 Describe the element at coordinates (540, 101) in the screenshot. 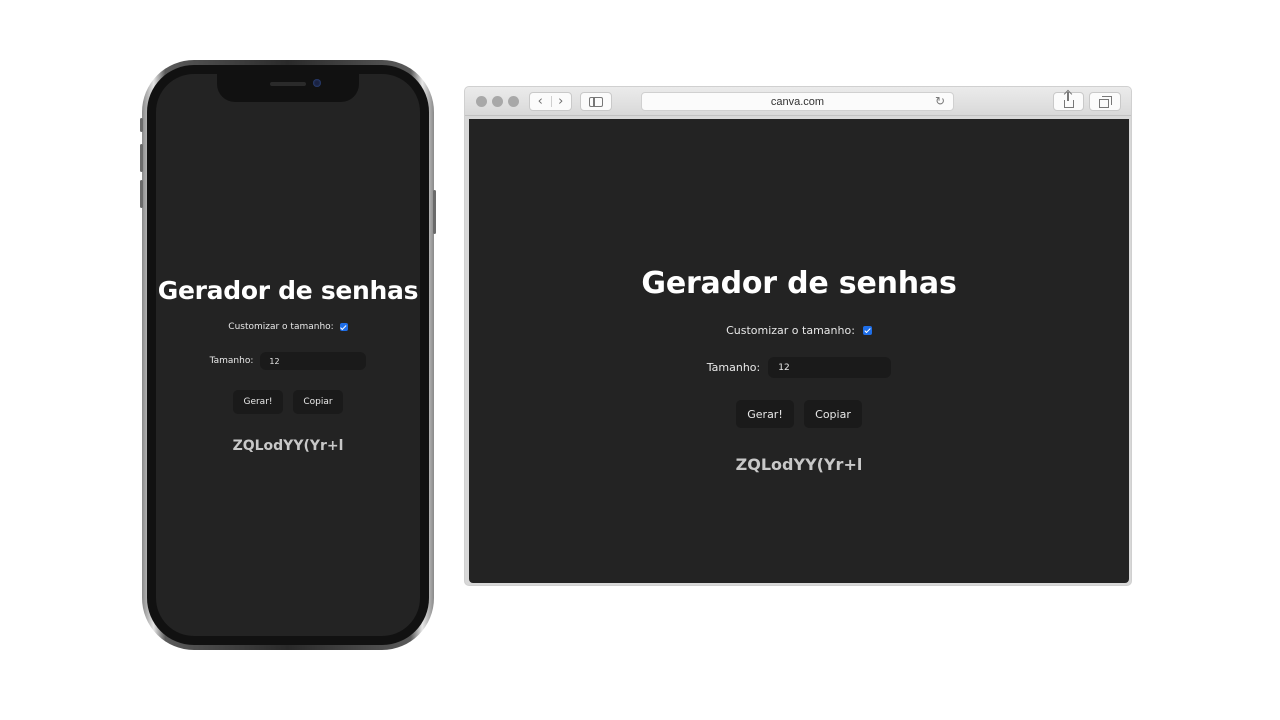

I see `back-icon: ‹` at that location.